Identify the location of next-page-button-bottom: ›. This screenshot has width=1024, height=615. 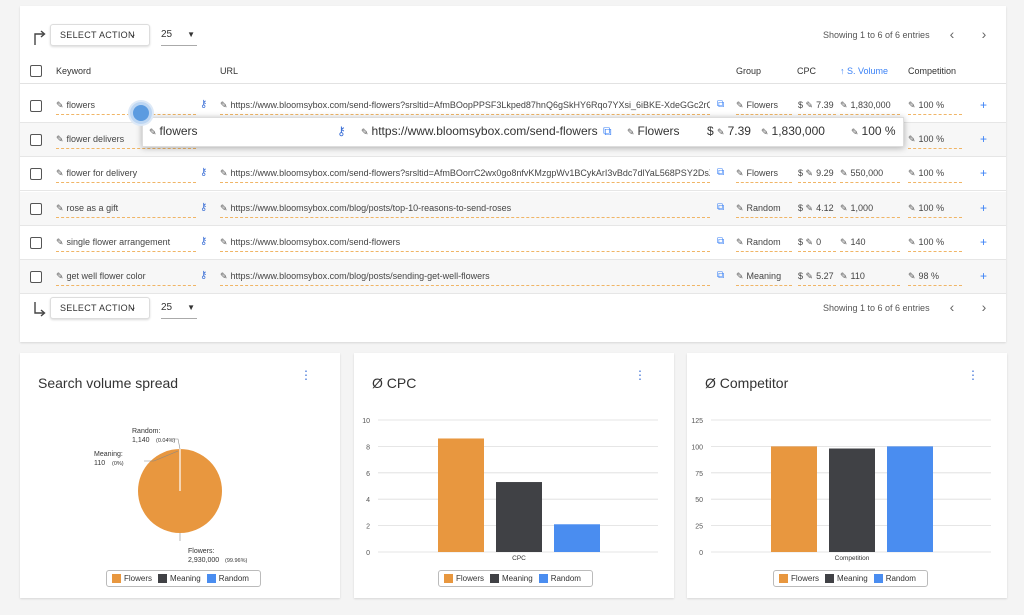
(984, 307).